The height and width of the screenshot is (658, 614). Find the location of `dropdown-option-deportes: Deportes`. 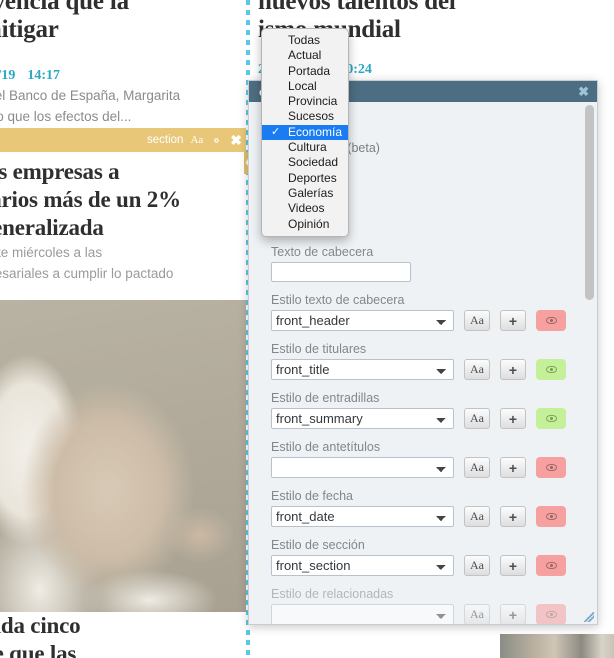

dropdown-option-deportes: Deportes is located at coordinates (305, 178).